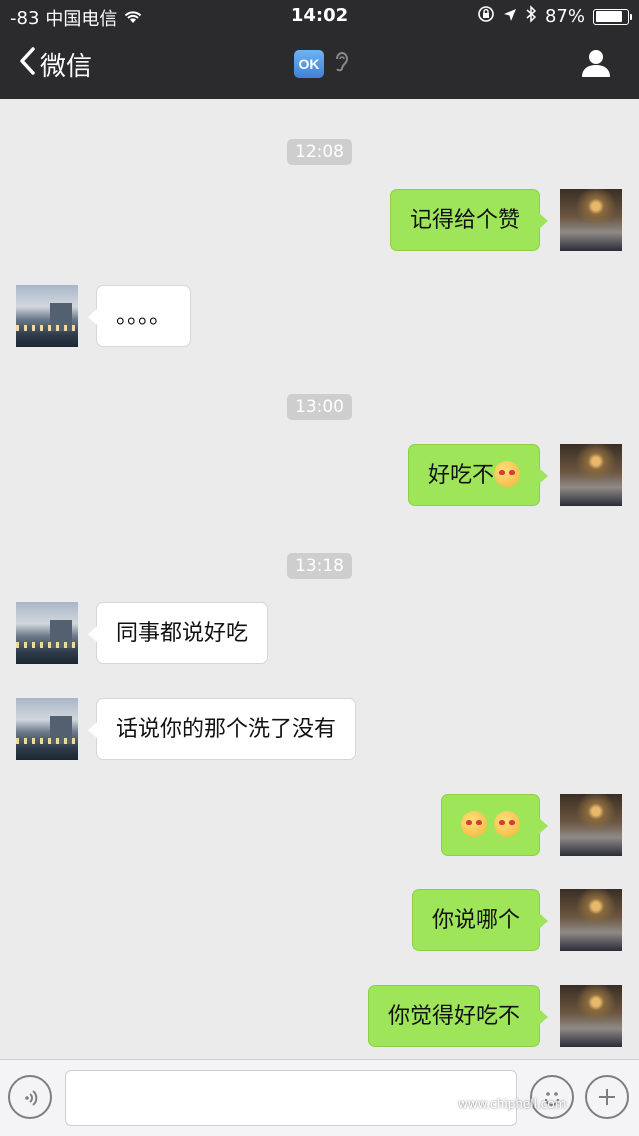 This screenshot has height=1136, width=639. Describe the element at coordinates (319, 17) in the screenshot. I see `status-bar: -83 中国电信 14:02 87%` at that location.